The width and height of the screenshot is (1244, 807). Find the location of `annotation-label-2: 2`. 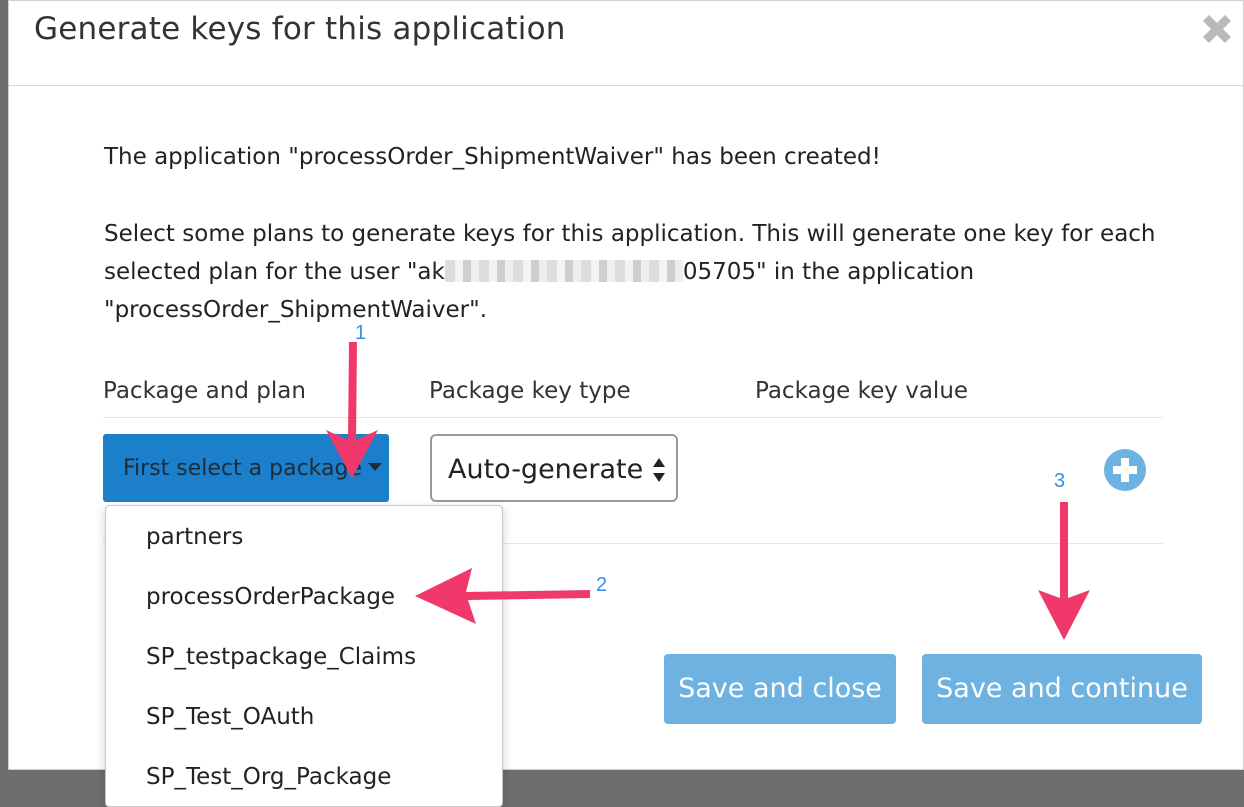

annotation-label-2: 2 is located at coordinates (602, 585).